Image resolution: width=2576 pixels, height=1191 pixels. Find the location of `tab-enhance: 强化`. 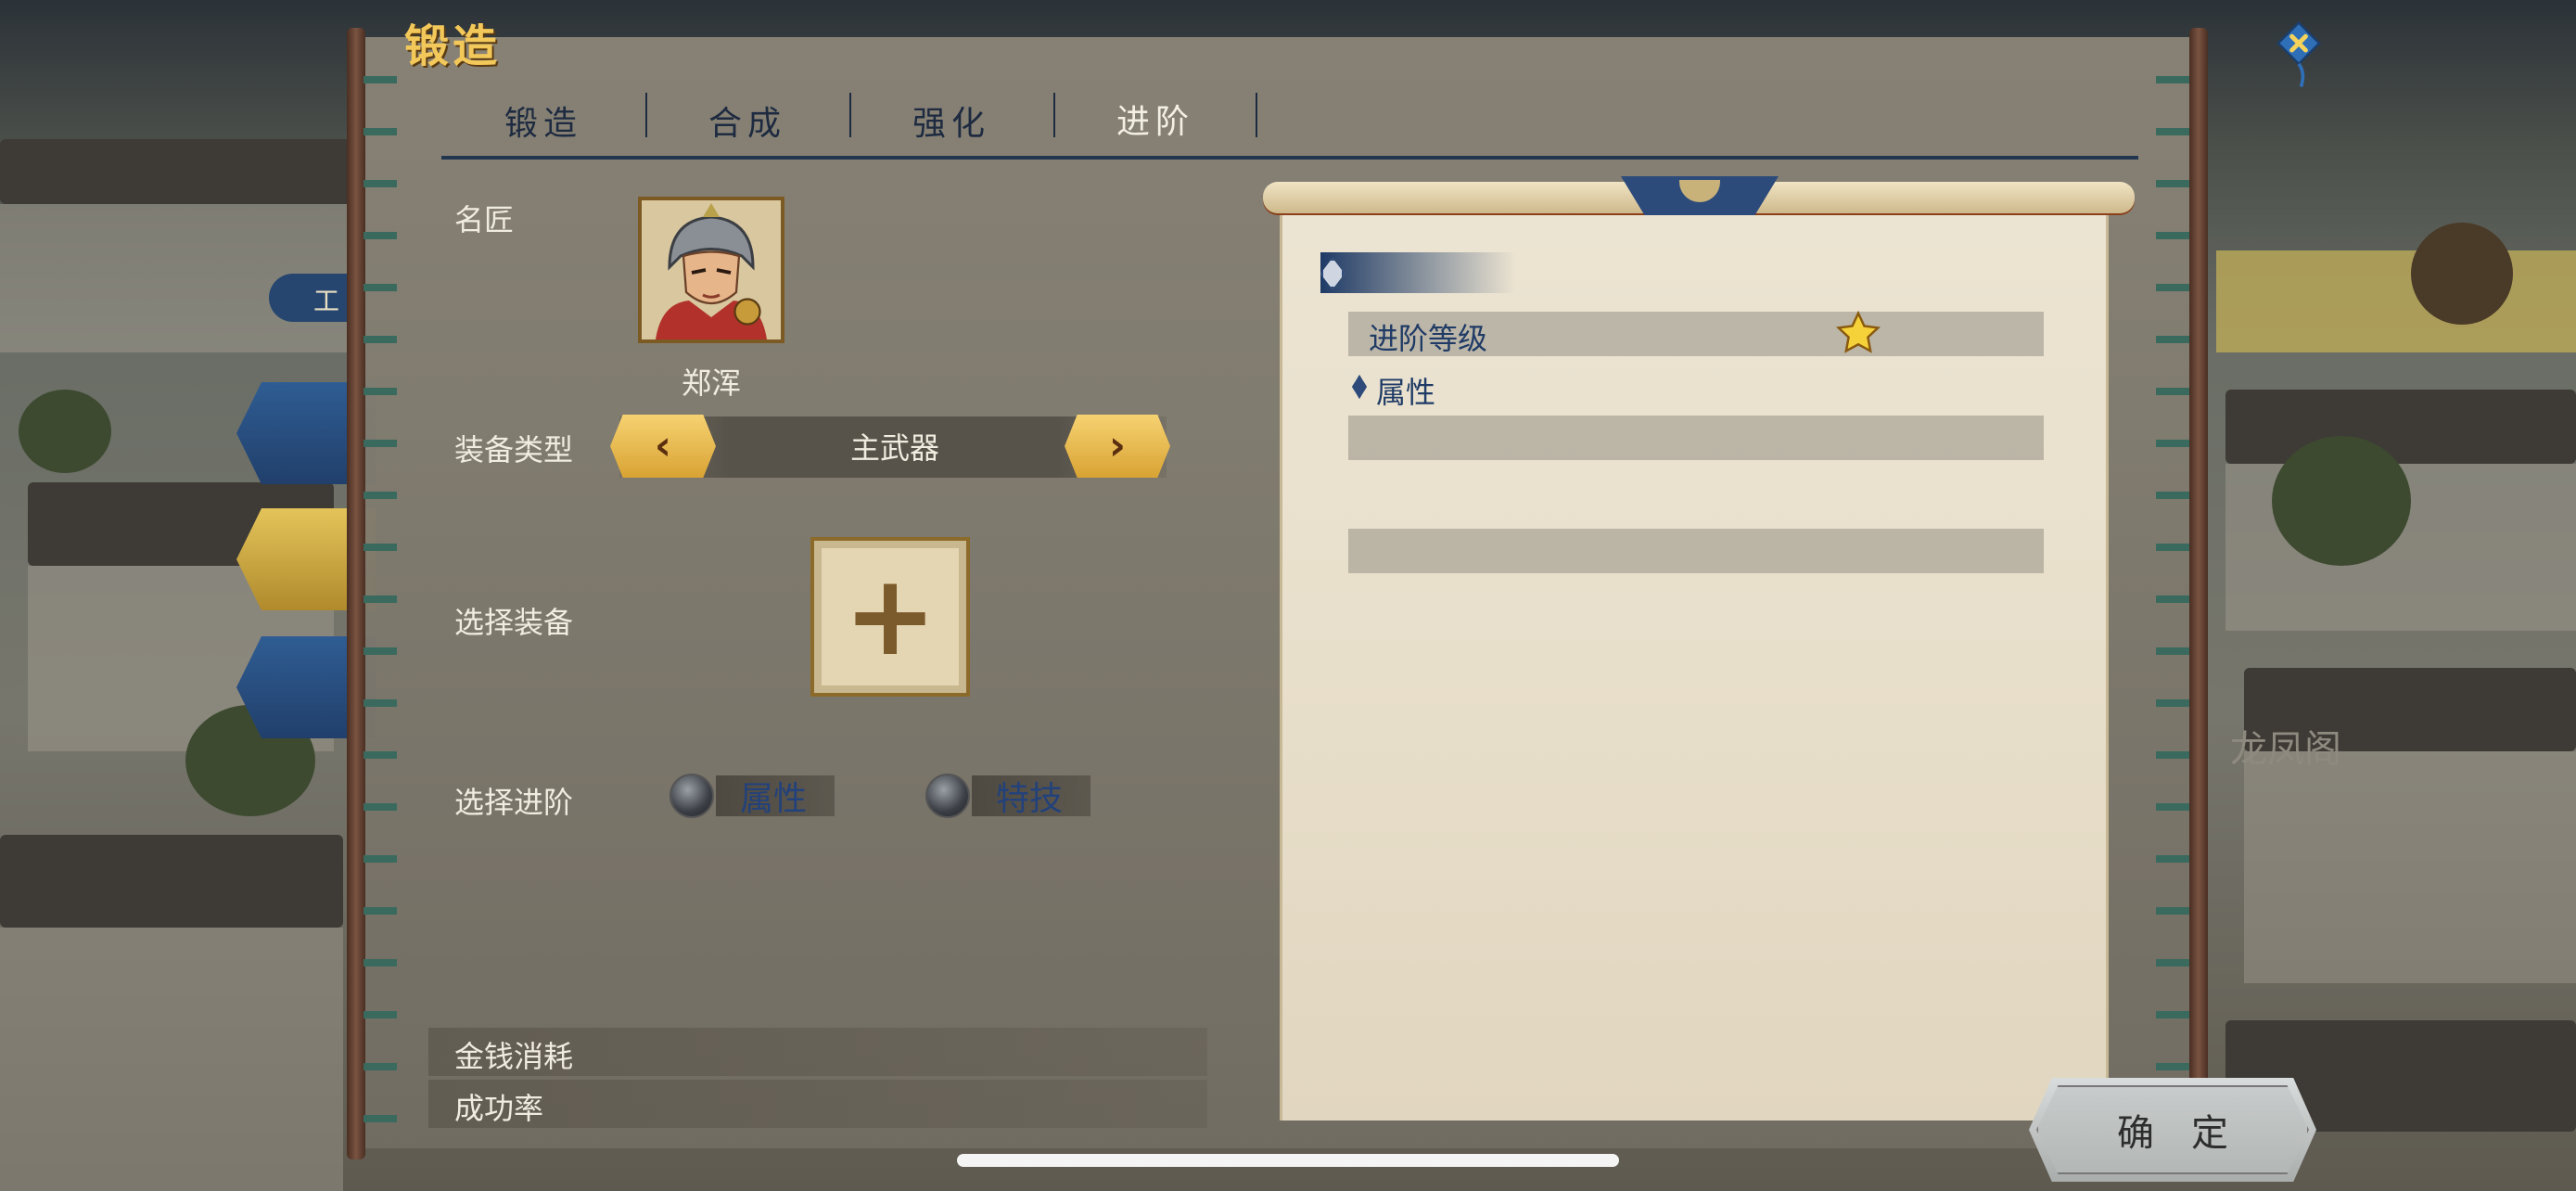

tab-enhance: 强化 is located at coordinates (951, 121).